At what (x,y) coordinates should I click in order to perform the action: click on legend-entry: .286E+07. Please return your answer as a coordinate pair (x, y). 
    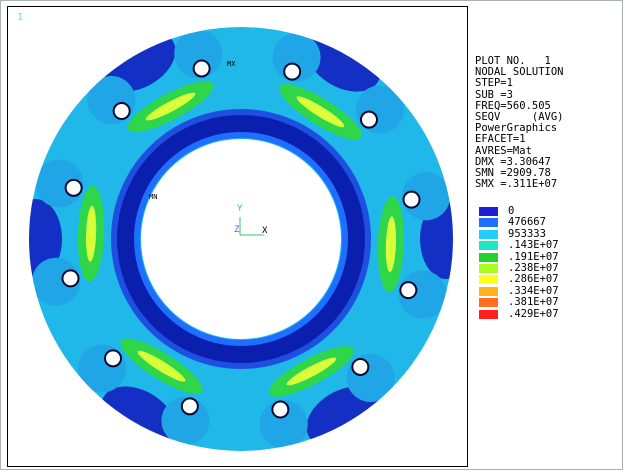
    Looking at the image, I should click on (549, 279).